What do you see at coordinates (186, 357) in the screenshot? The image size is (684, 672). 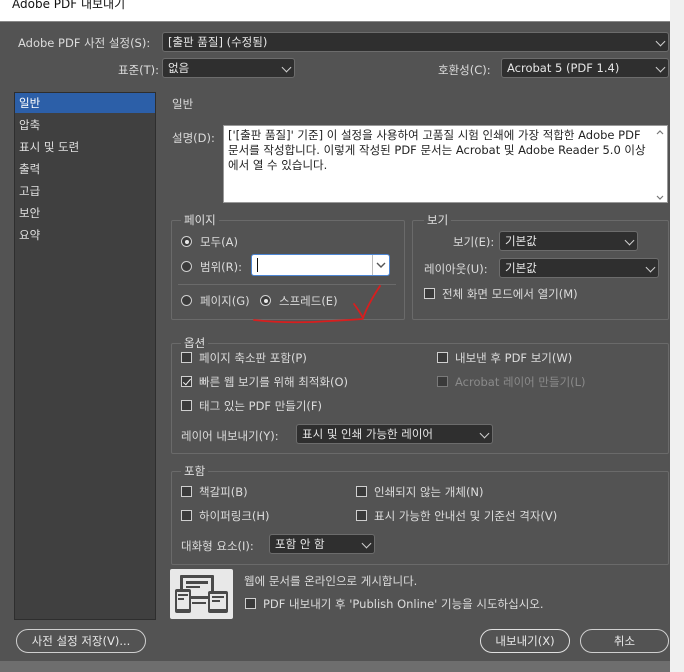 I see `thumbnails-checkbox` at bounding box center [186, 357].